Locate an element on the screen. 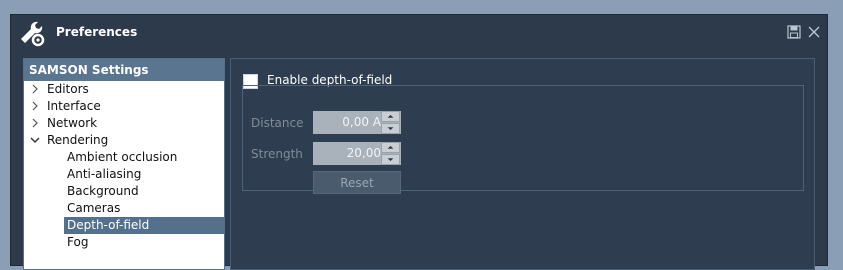 The image size is (843, 270). tree-item-fog: Fog is located at coordinates (124, 242).